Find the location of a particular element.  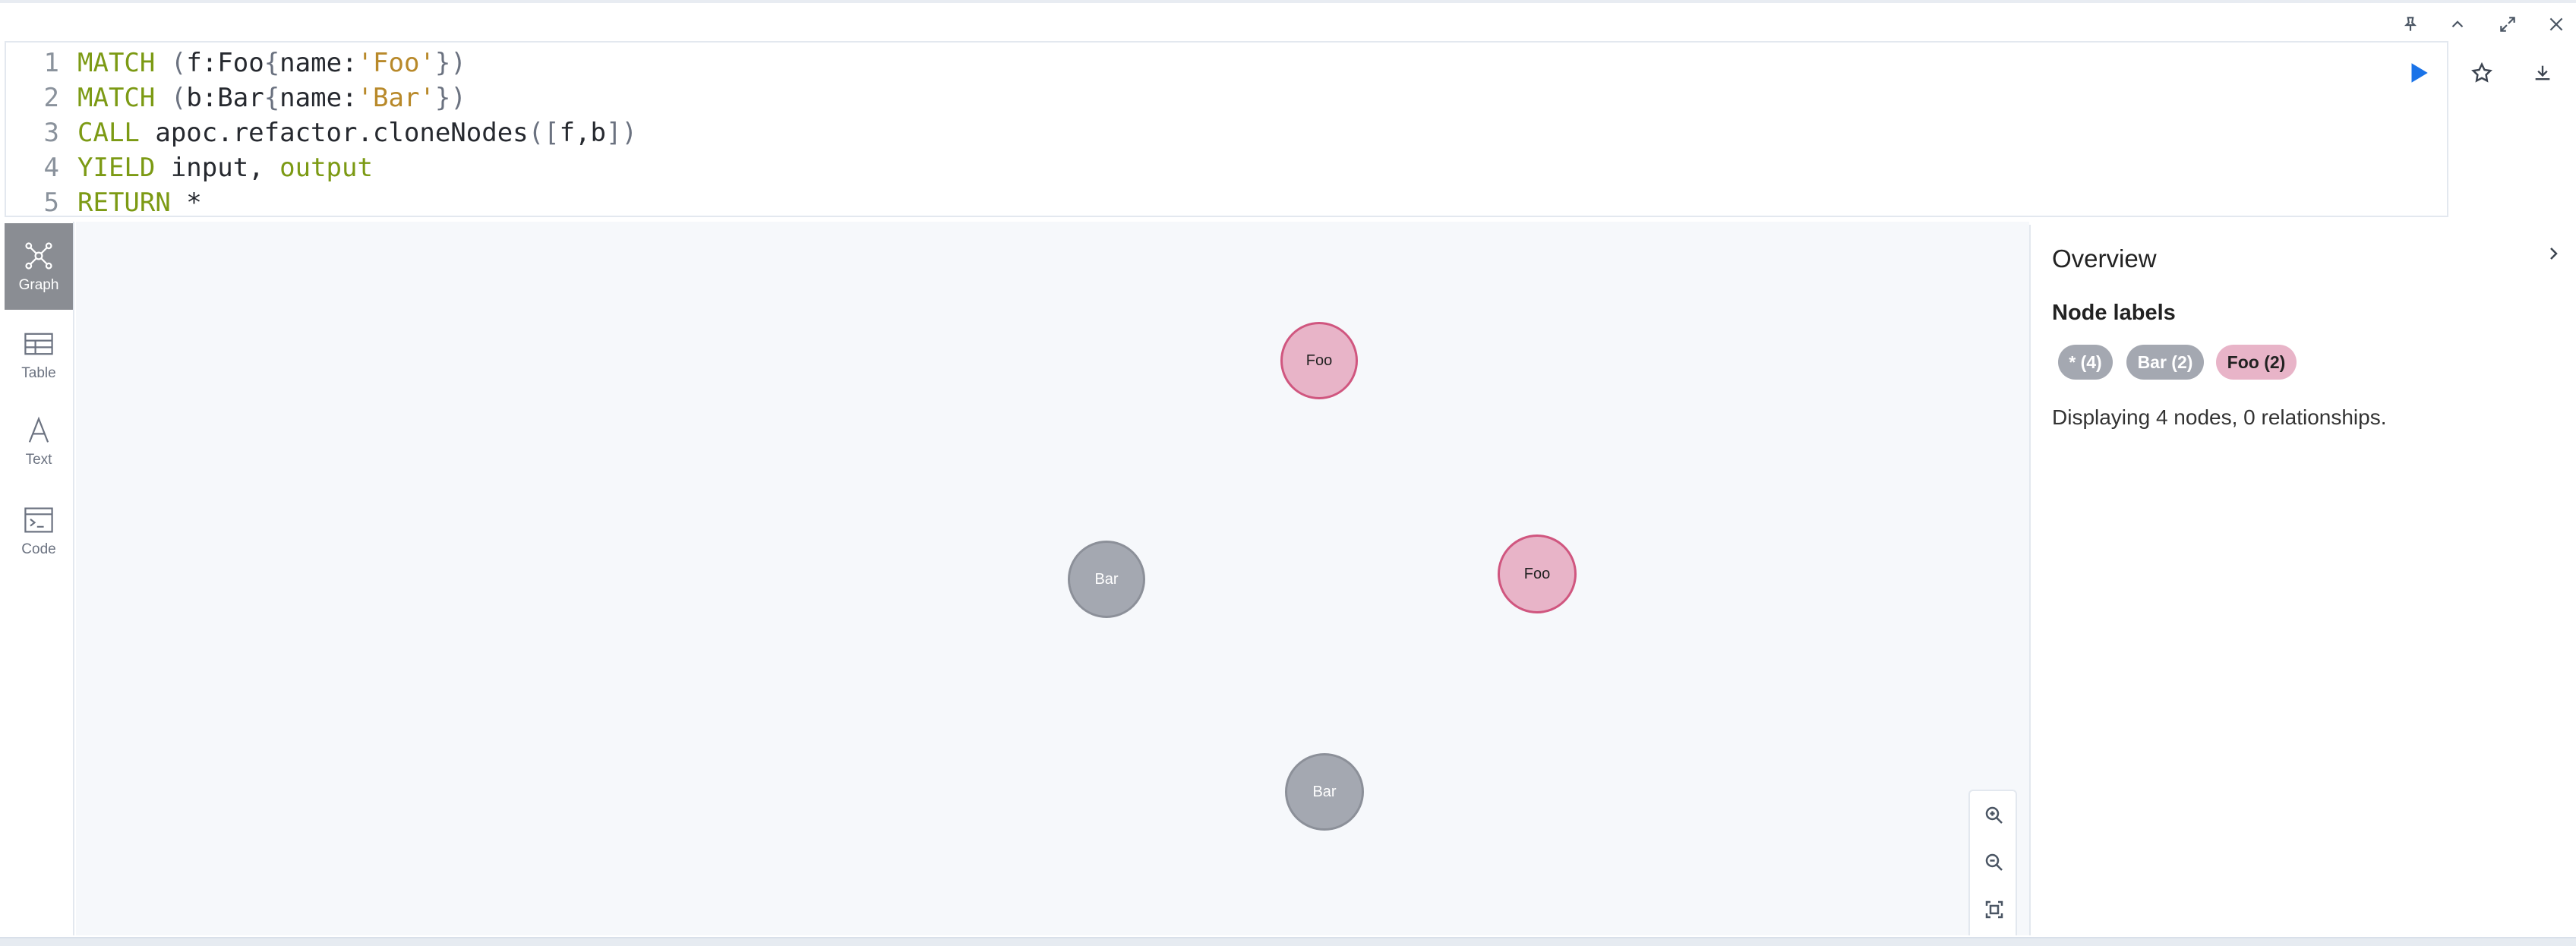

chevron-right-icon is located at coordinates (2553, 254).